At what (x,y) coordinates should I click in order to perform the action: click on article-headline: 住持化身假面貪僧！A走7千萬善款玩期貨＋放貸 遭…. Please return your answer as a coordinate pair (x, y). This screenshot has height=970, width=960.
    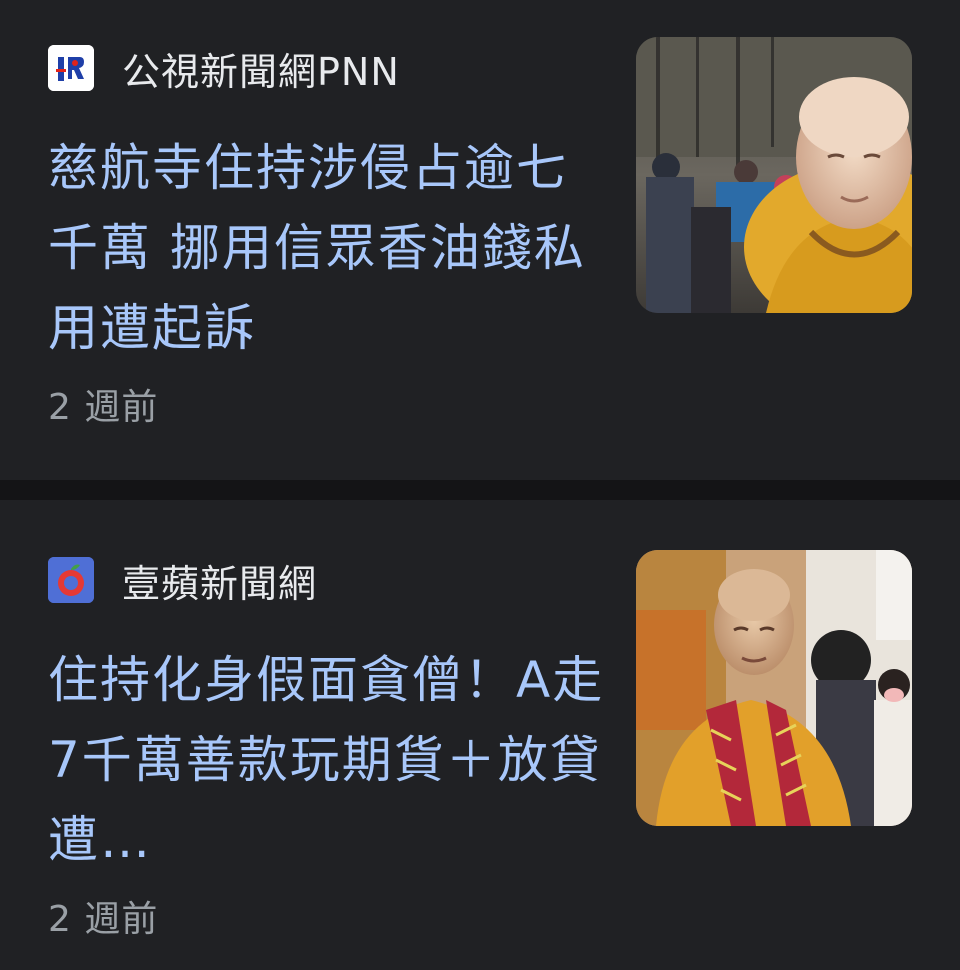
    Looking at the image, I should click on (328, 760).